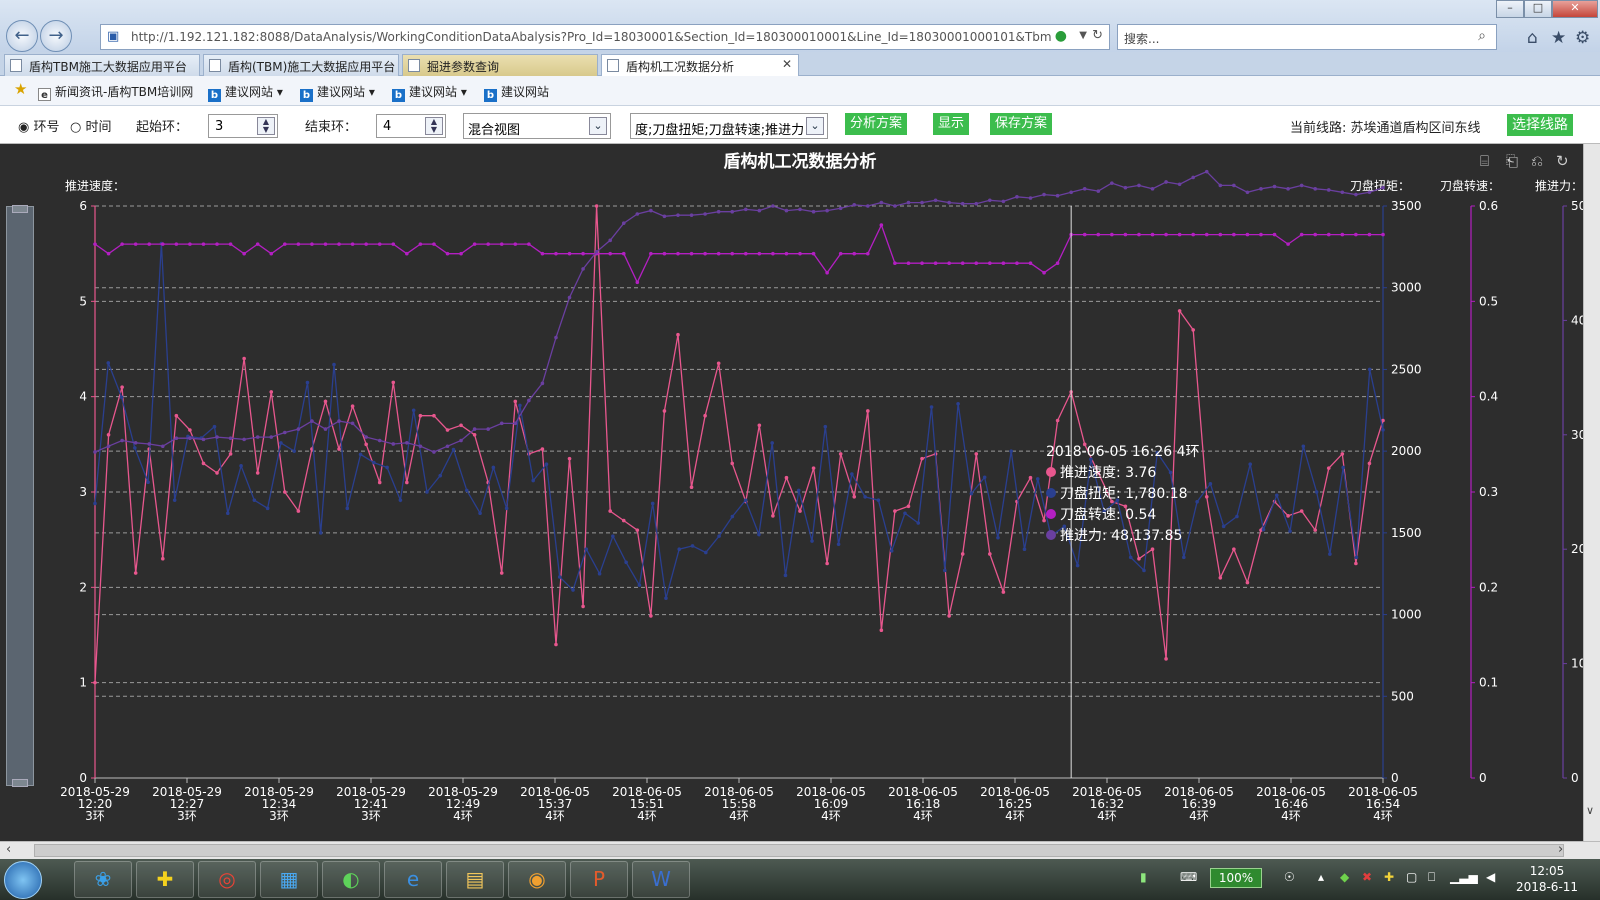 The height and width of the screenshot is (900, 1600). What do you see at coordinates (1538, 9) in the screenshot?
I see `maximize-button: □` at bounding box center [1538, 9].